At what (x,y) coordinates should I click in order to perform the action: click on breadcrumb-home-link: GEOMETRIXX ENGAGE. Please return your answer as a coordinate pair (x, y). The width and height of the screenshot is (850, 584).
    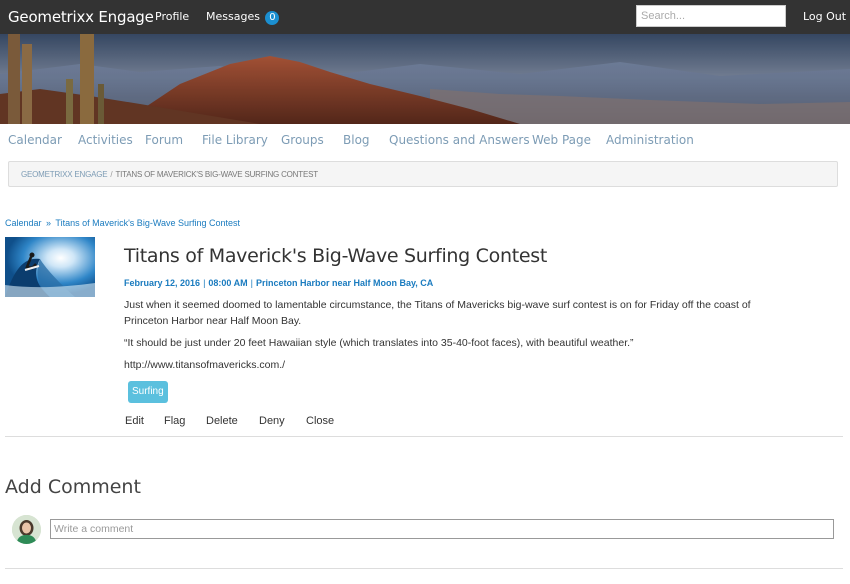
    Looking at the image, I should click on (64, 174).